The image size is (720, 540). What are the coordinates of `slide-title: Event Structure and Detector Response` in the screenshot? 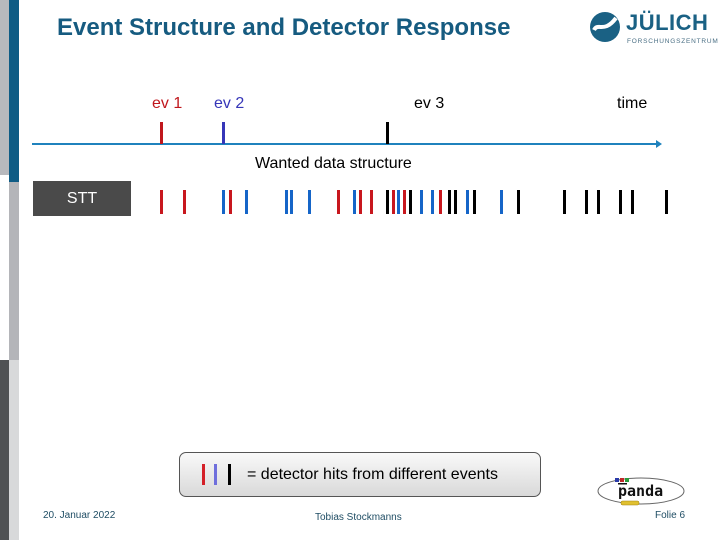 It's located at (284, 27).